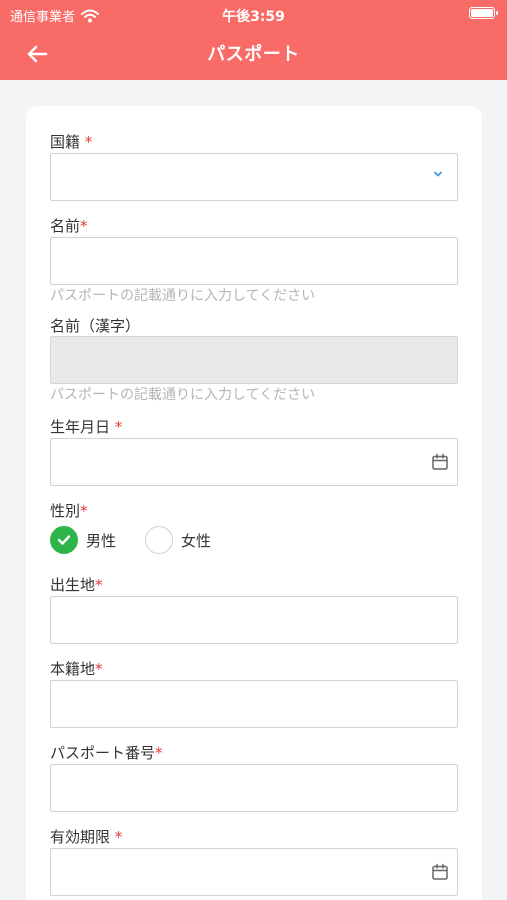 The width and height of the screenshot is (507, 900). I want to click on gender-option-label: 女性, so click(196, 540).